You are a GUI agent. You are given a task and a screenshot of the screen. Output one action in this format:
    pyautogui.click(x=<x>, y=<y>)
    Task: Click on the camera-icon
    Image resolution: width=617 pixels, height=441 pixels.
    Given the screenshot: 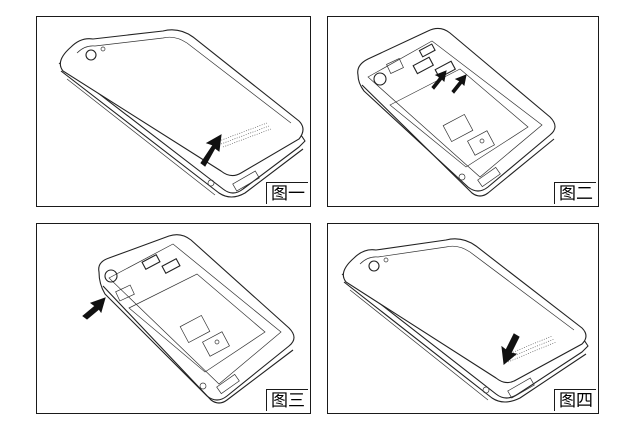 What is the action you would take?
    pyautogui.click(x=380, y=79)
    